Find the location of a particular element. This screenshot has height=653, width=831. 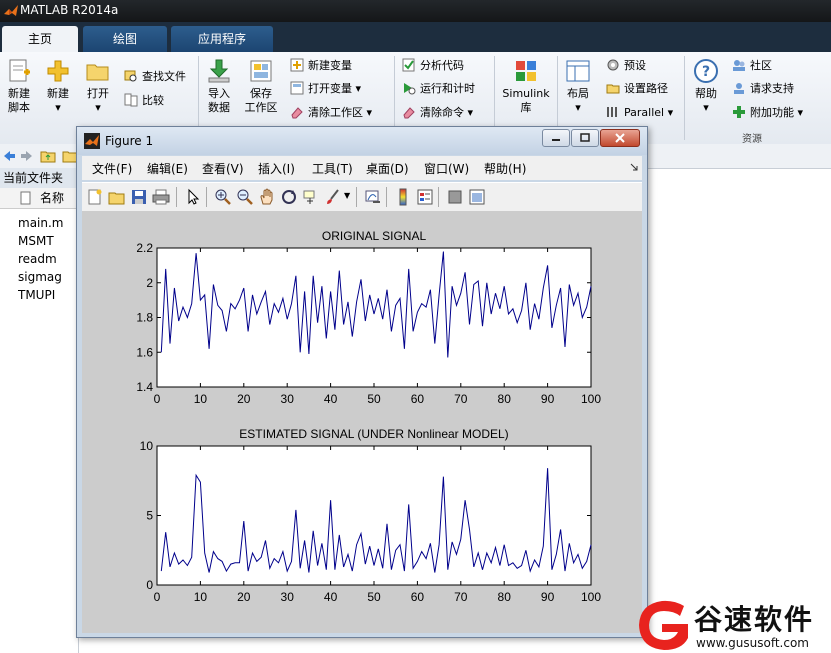

pan-hand-icon is located at coordinates (267, 197).